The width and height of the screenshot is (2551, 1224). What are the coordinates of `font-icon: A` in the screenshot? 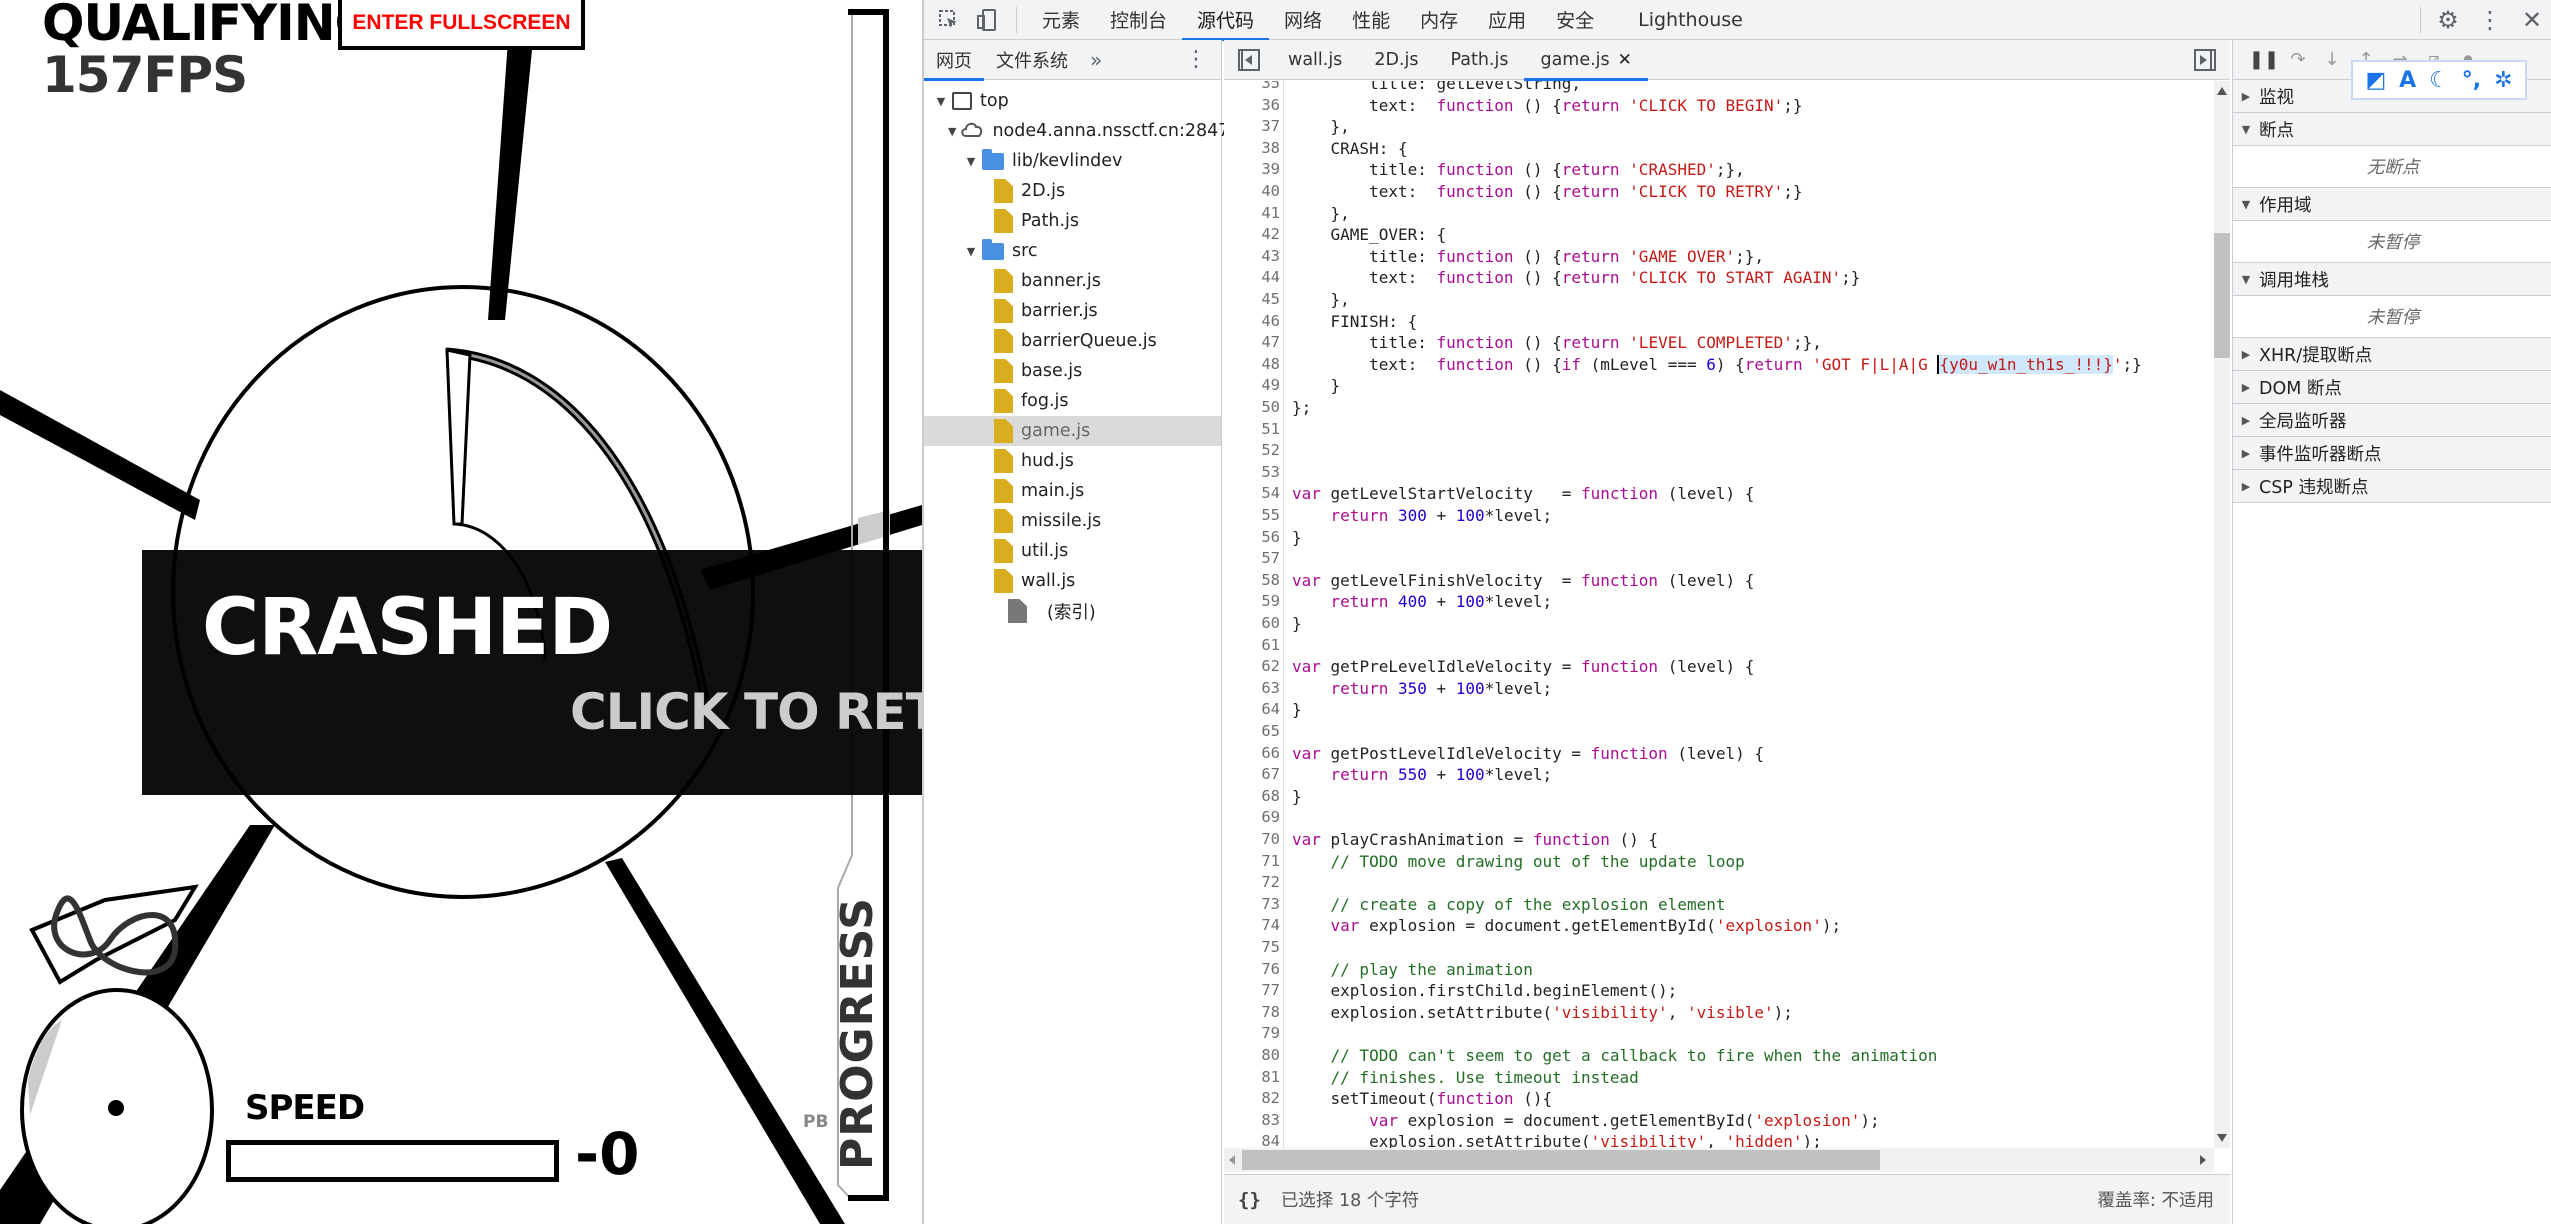 It's located at (2407, 80).